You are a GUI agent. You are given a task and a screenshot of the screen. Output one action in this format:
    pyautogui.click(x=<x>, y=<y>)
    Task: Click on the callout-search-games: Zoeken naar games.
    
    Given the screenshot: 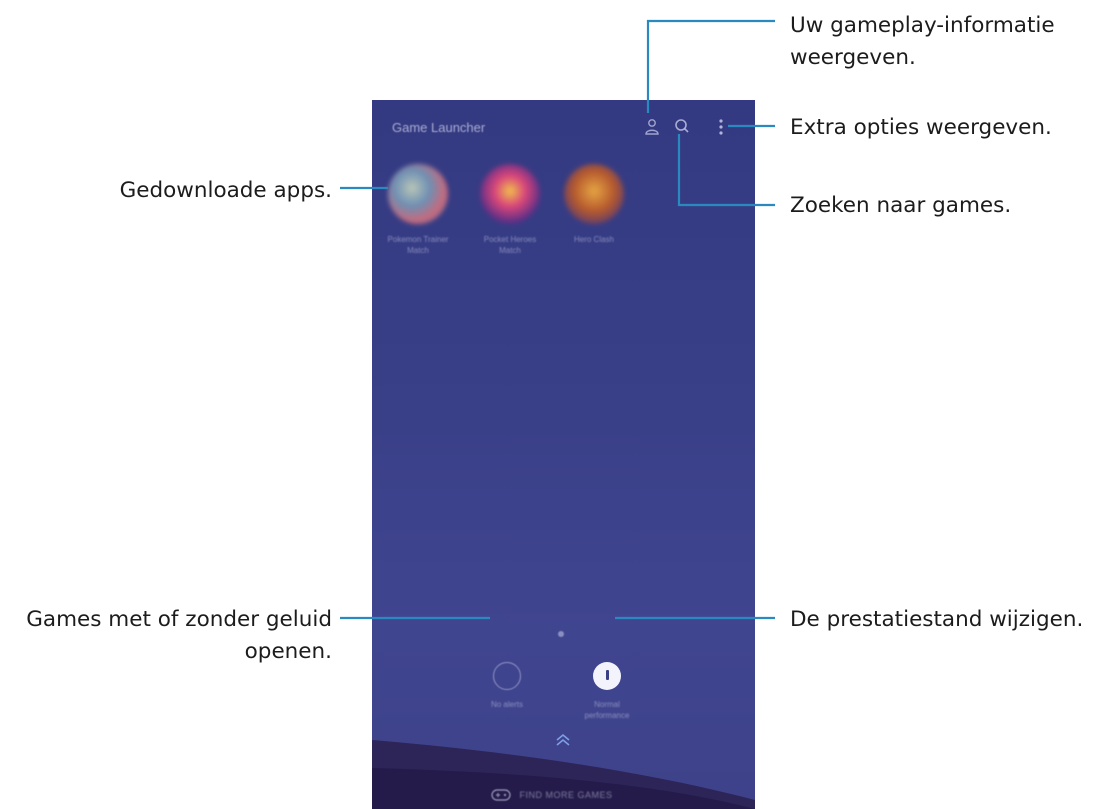 What is the action you would take?
    pyautogui.click(x=901, y=205)
    